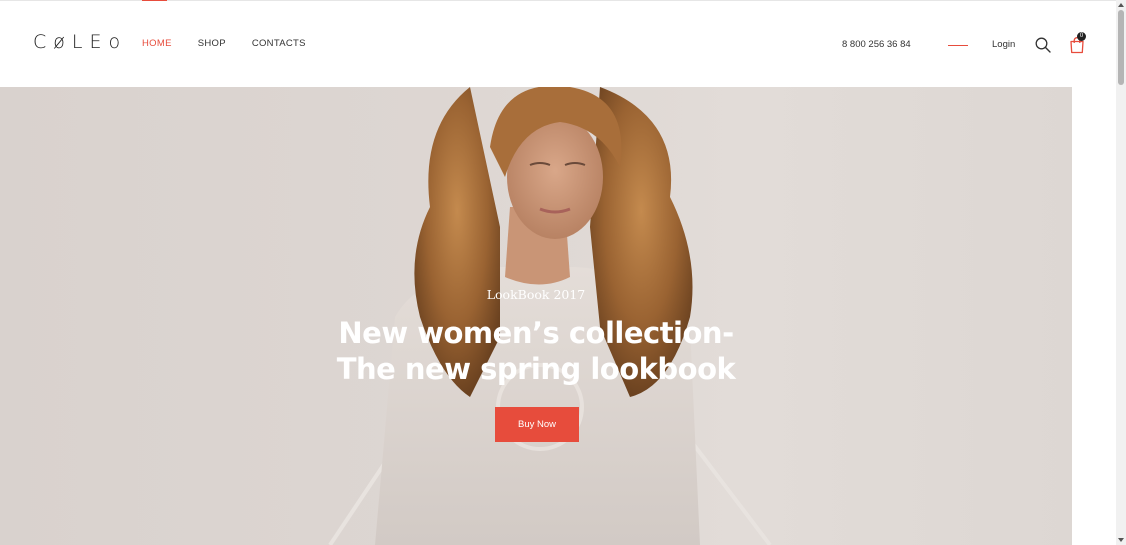  Describe the element at coordinates (1081, 36) in the screenshot. I see `cart-count-badge: 0` at that location.